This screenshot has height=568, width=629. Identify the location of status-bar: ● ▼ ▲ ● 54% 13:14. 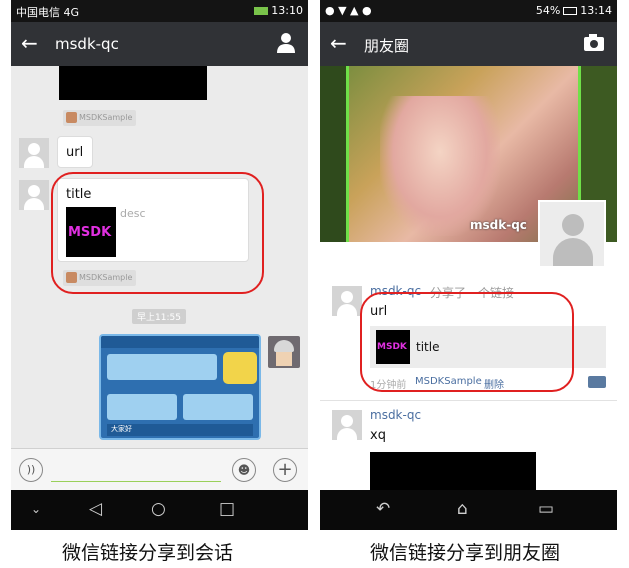
(468, 11).